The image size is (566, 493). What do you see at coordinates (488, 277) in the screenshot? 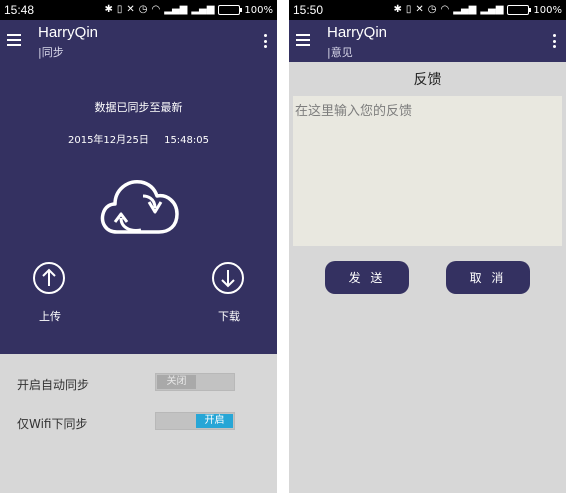
I see `cancel-button: 取 消` at bounding box center [488, 277].